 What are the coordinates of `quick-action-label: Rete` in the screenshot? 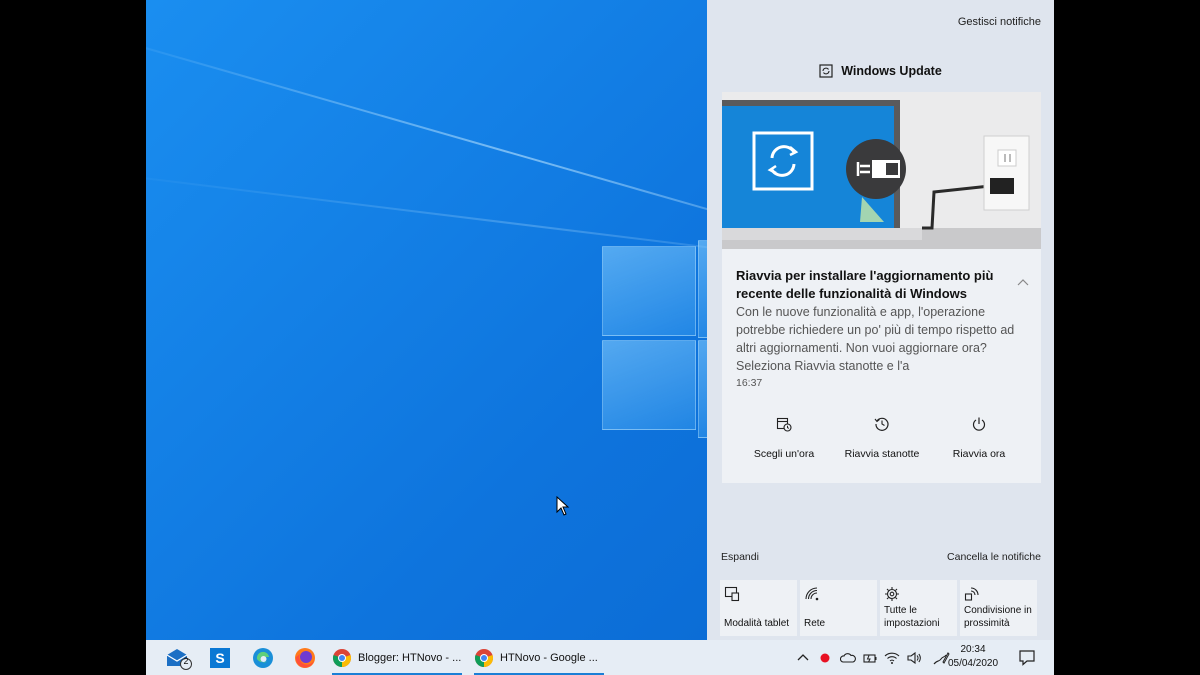 It's located at (815, 623).